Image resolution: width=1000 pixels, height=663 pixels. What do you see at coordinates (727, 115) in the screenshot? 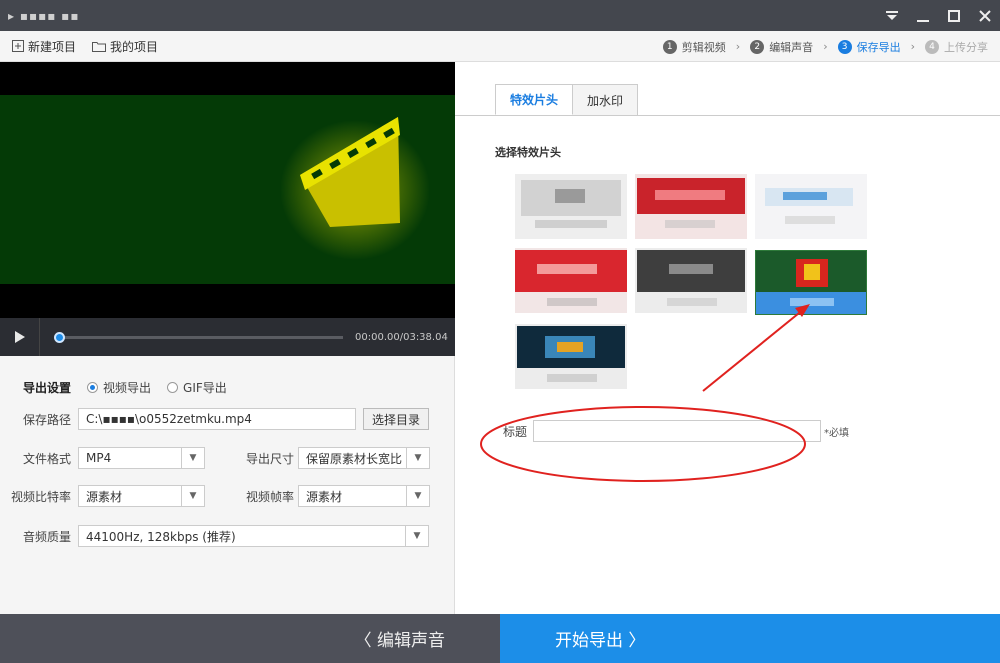
I see `tab-divider` at bounding box center [727, 115].